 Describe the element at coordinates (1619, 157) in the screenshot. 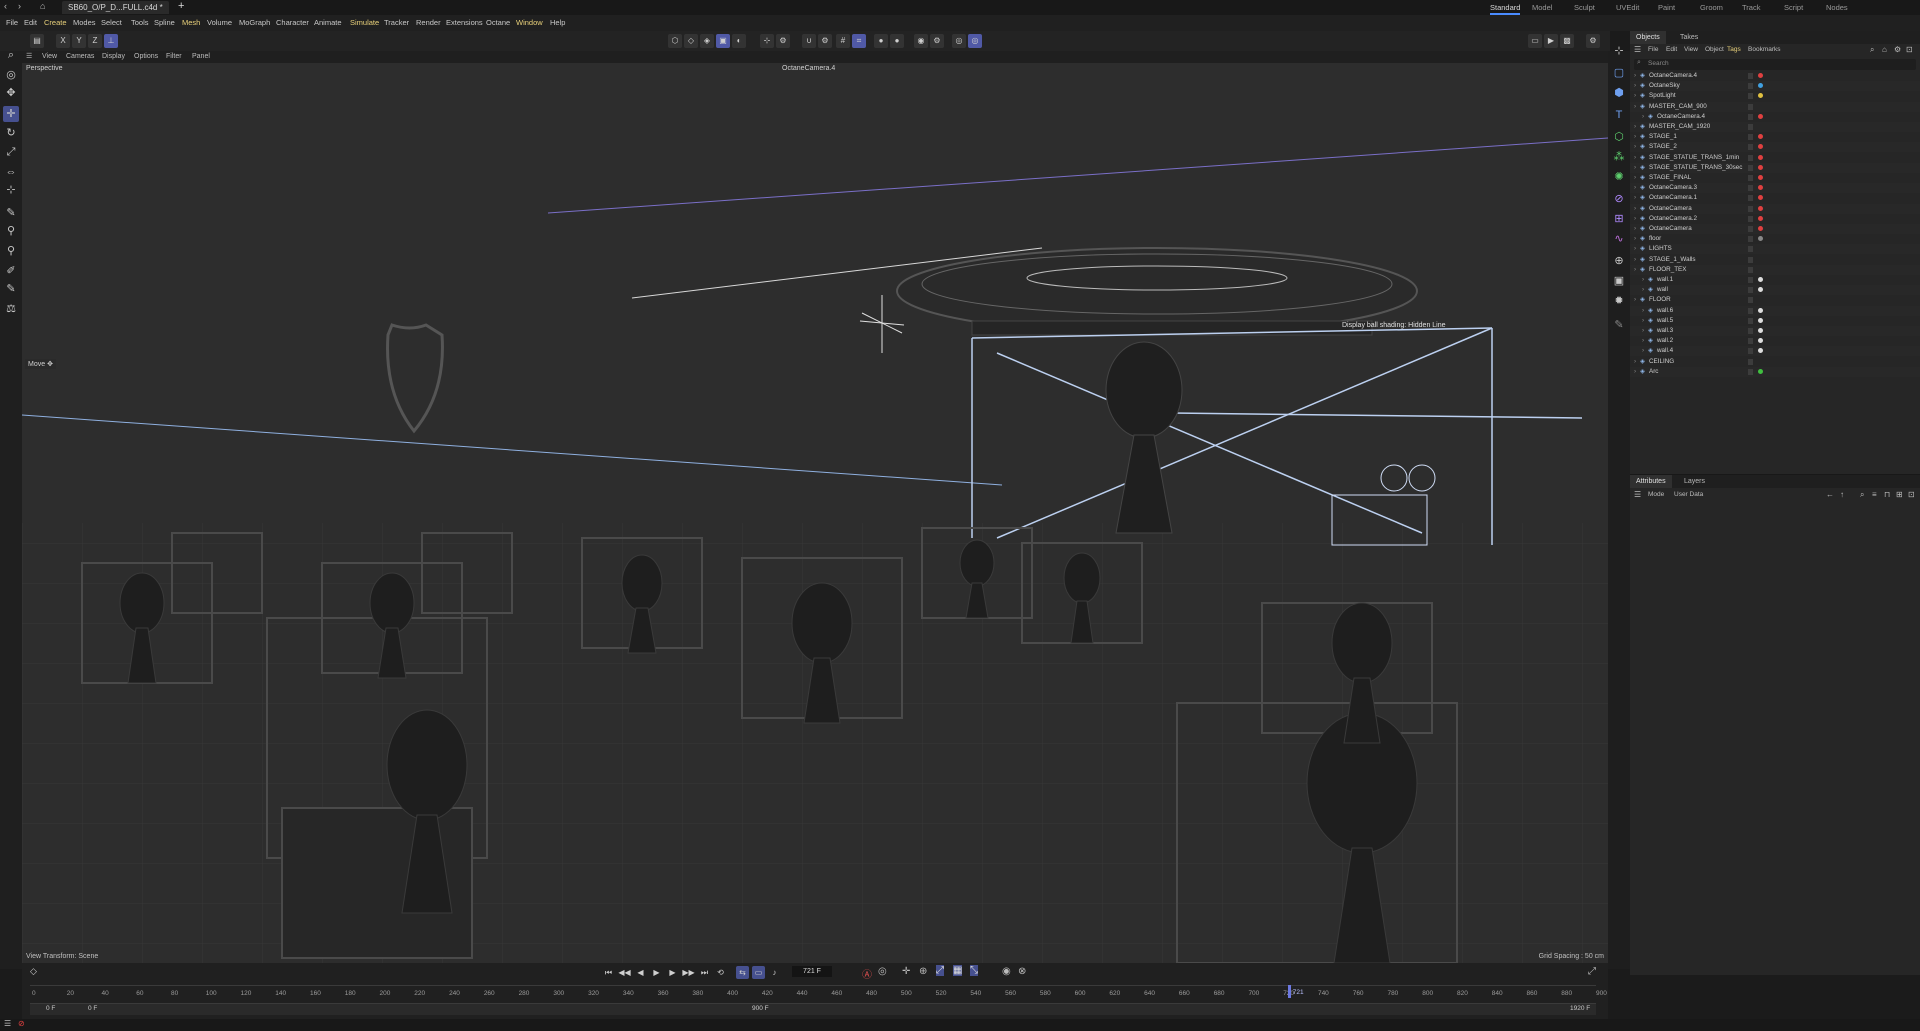

I see `cloner-icon: ⁂` at that location.